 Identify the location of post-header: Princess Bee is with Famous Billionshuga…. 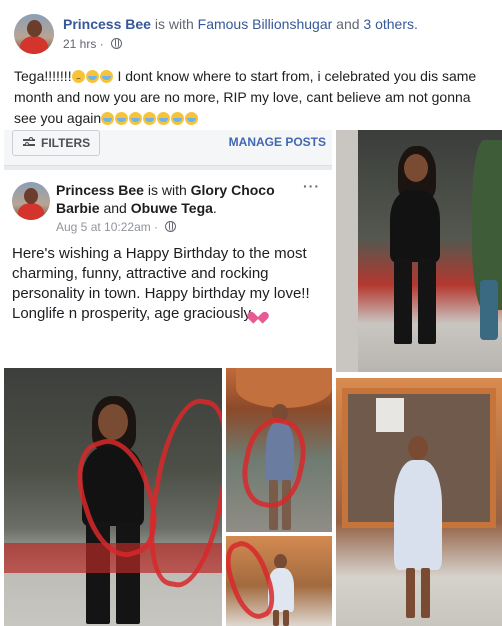
(251, 29).